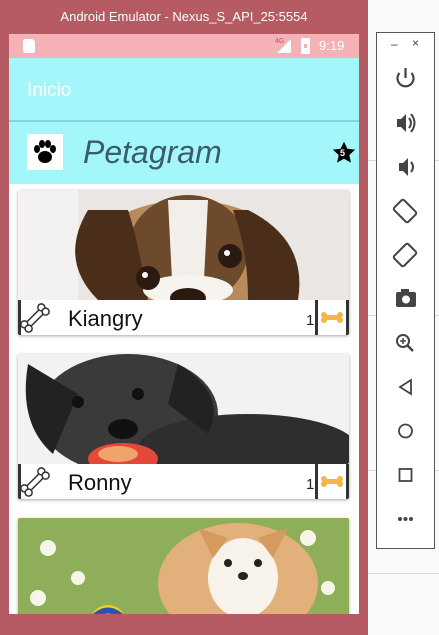 The width and height of the screenshot is (439, 635). Describe the element at coordinates (405, 299) in the screenshot. I see `camera-icon` at that location.